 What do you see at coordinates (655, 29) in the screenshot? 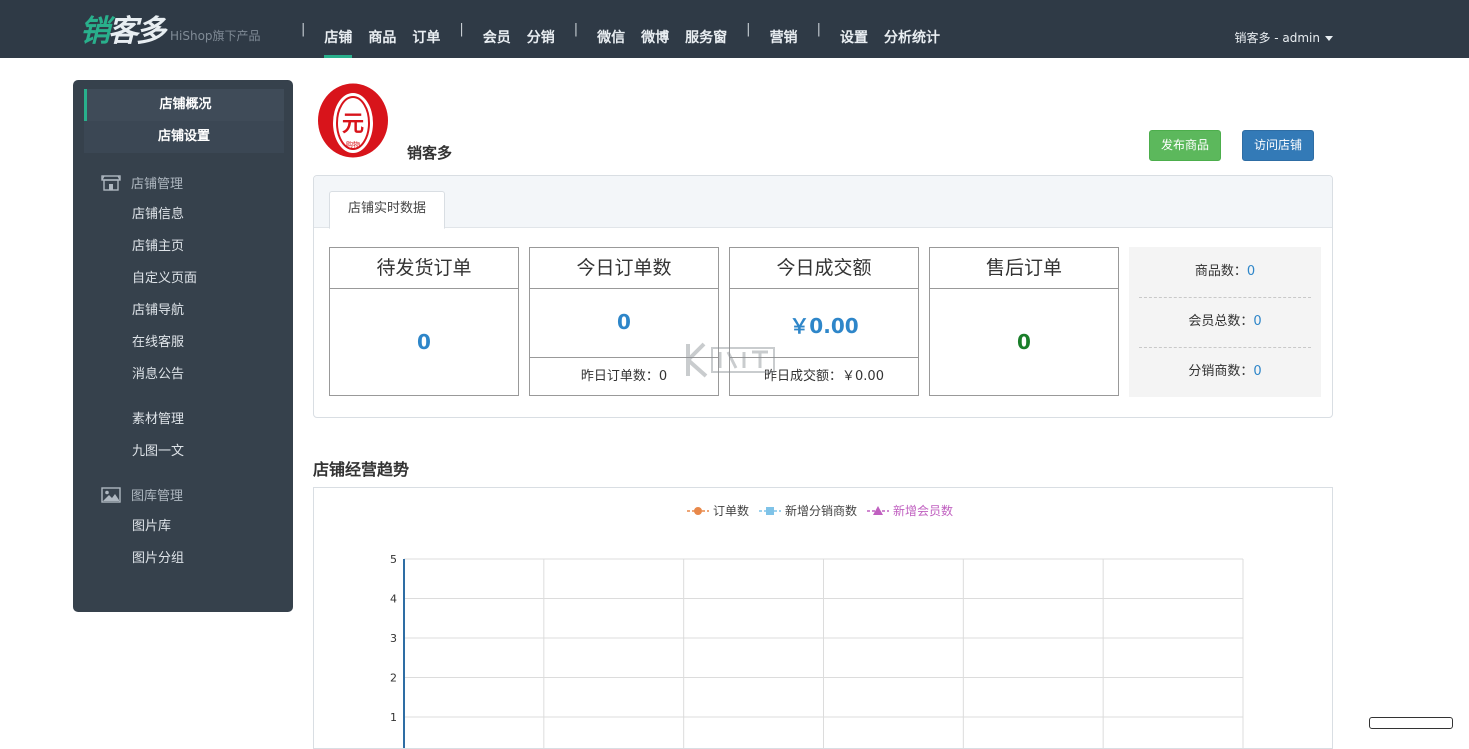
I see `nav-weibo: 微博` at bounding box center [655, 29].